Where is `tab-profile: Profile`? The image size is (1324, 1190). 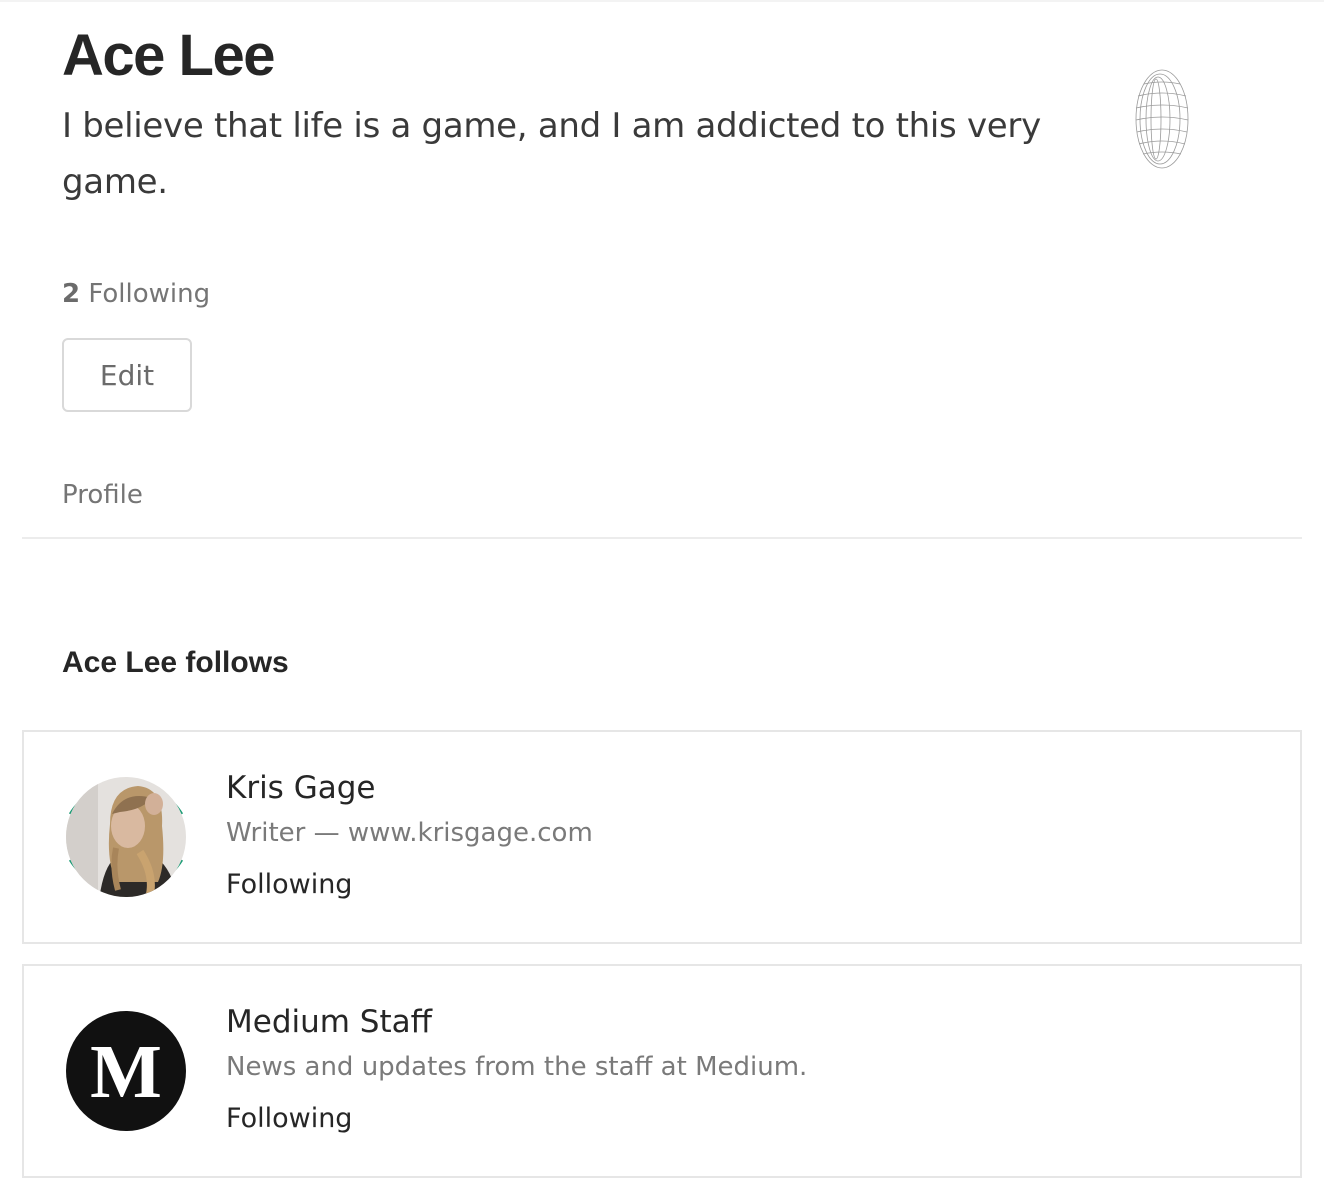
tab-profile: Profile is located at coordinates (102, 495).